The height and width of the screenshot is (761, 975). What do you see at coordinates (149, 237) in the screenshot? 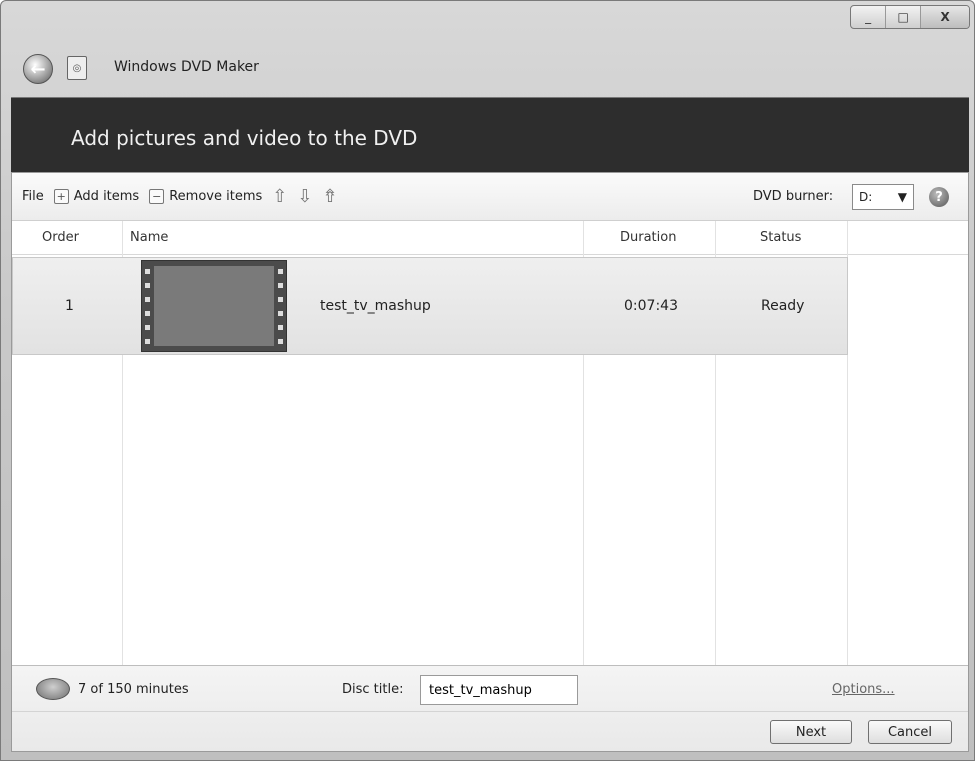
I see `column-header-name: Name` at bounding box center [149, 237].